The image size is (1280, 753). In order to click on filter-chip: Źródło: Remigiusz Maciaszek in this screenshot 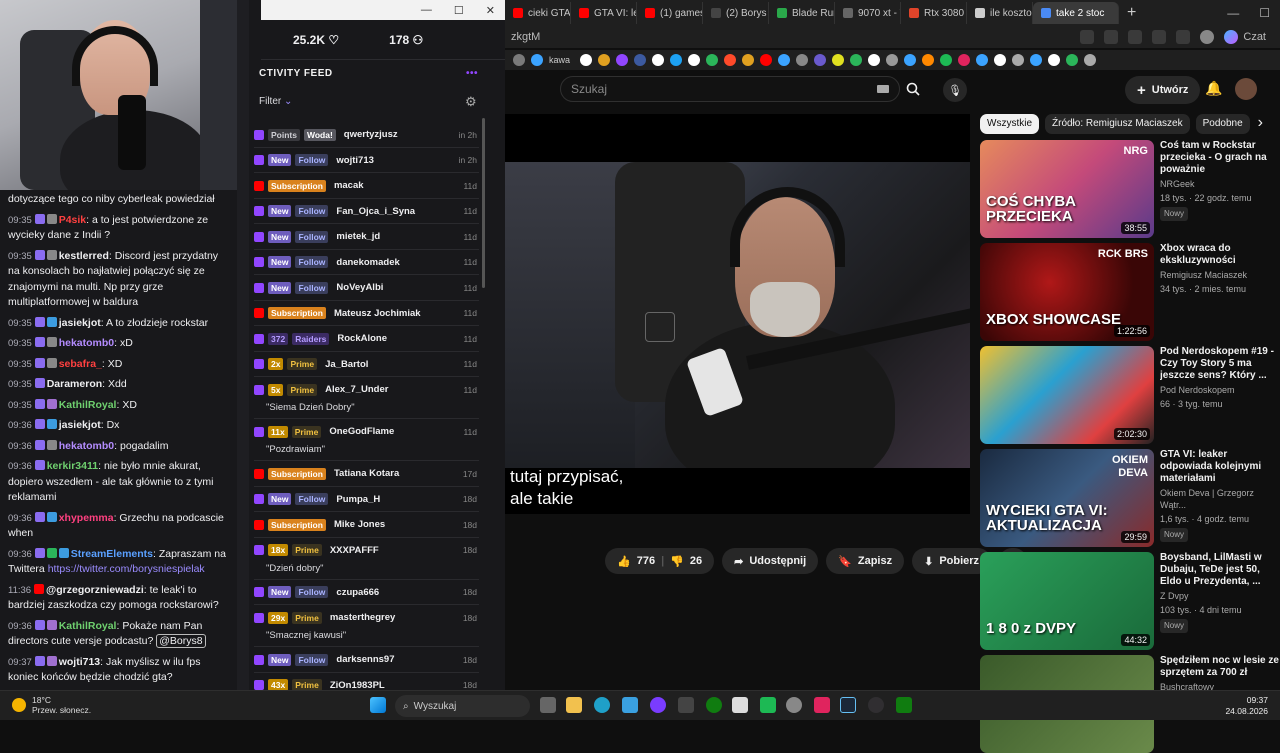, I will do `click(1117, 124)`.